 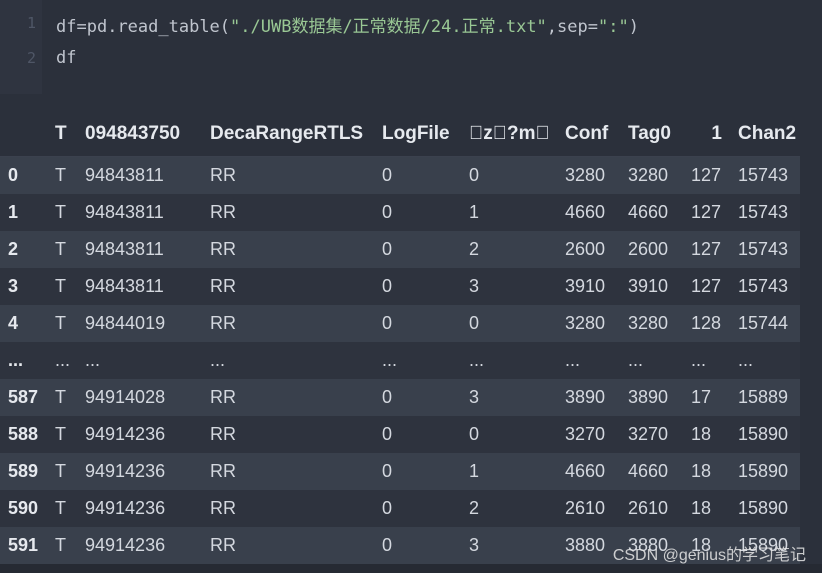 What do you see at coordinates (417, 134) in the screenshot?
I see `column-header: LogFile` at bounding box center [417, 134].